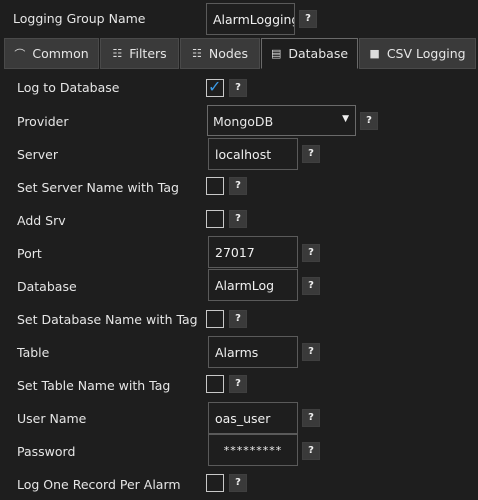 This screenshot has width=478, height=500. What do you see at coordinates (311, 352) in the screenshot?
I see `table-help-button: ?` at bounding box center [311, 352].